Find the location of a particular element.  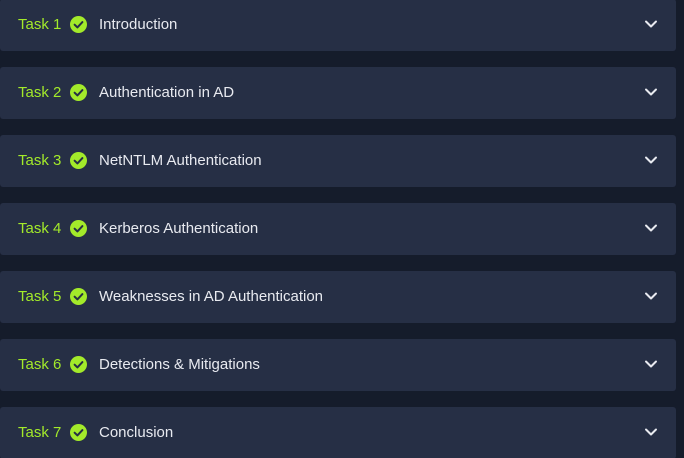

task-row-5: Task 5 Weaknesses in AD Authentication is located at coordinates (338, 297).